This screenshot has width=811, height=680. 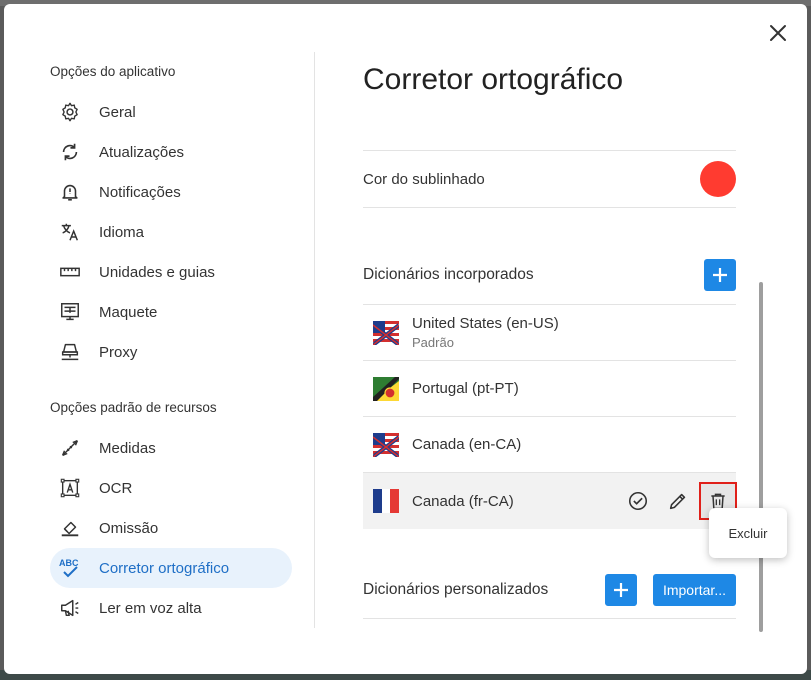 What do you see at coordinates (424, 179) in the screenshot?
I see `underline-color-label: Cor do sublinhado` at bounding box center [424, 179].